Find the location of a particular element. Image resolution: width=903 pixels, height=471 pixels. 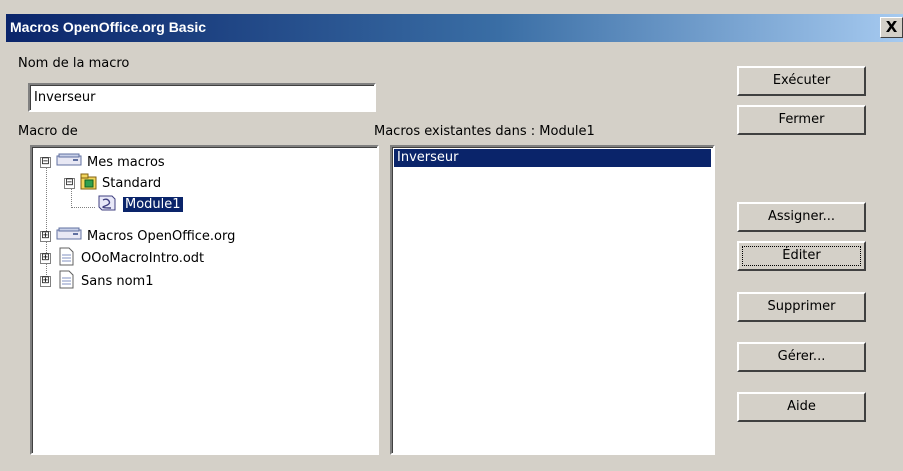

tree-item-module1: Module1 is located at coordinates (139, 204).